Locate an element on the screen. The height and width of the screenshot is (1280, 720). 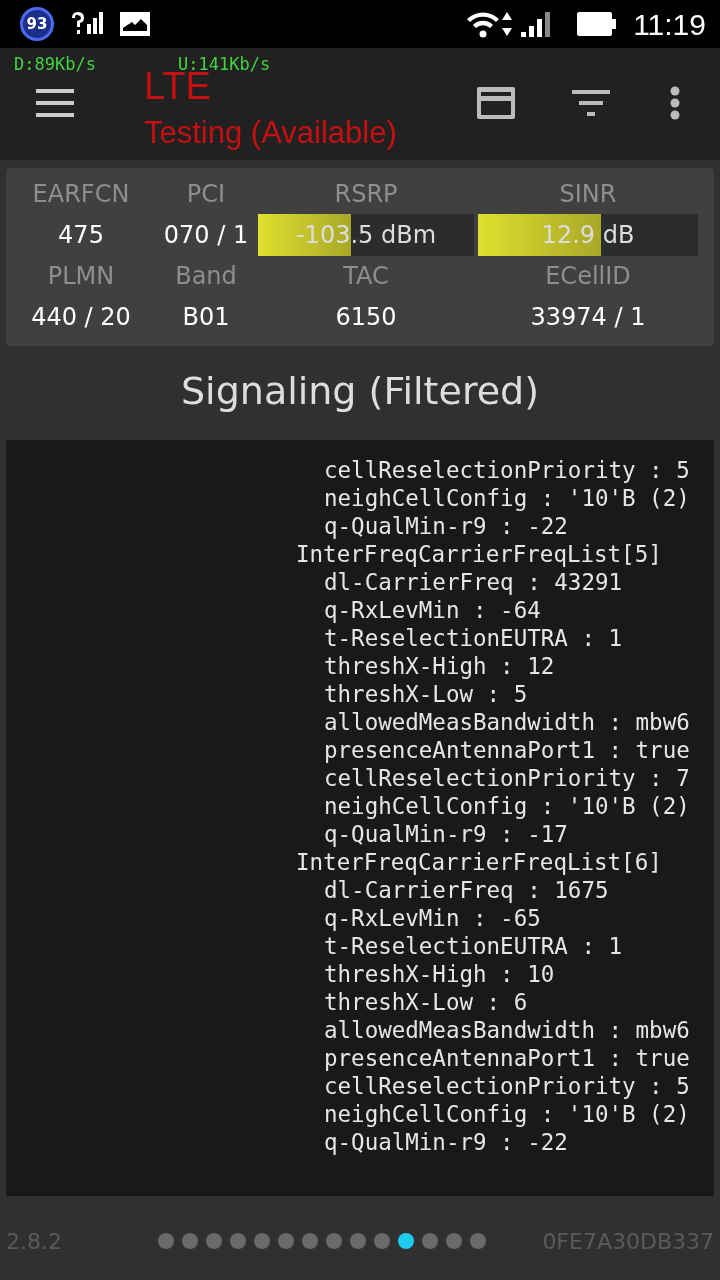
detail-line: dl-CarrierFreq : 43291 is located at coordinates (473, 582).